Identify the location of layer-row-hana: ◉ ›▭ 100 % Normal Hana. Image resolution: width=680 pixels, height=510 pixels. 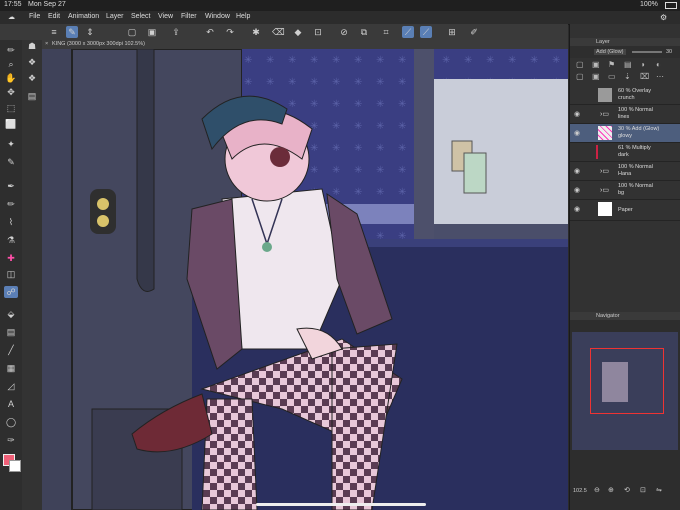
(625, 171).